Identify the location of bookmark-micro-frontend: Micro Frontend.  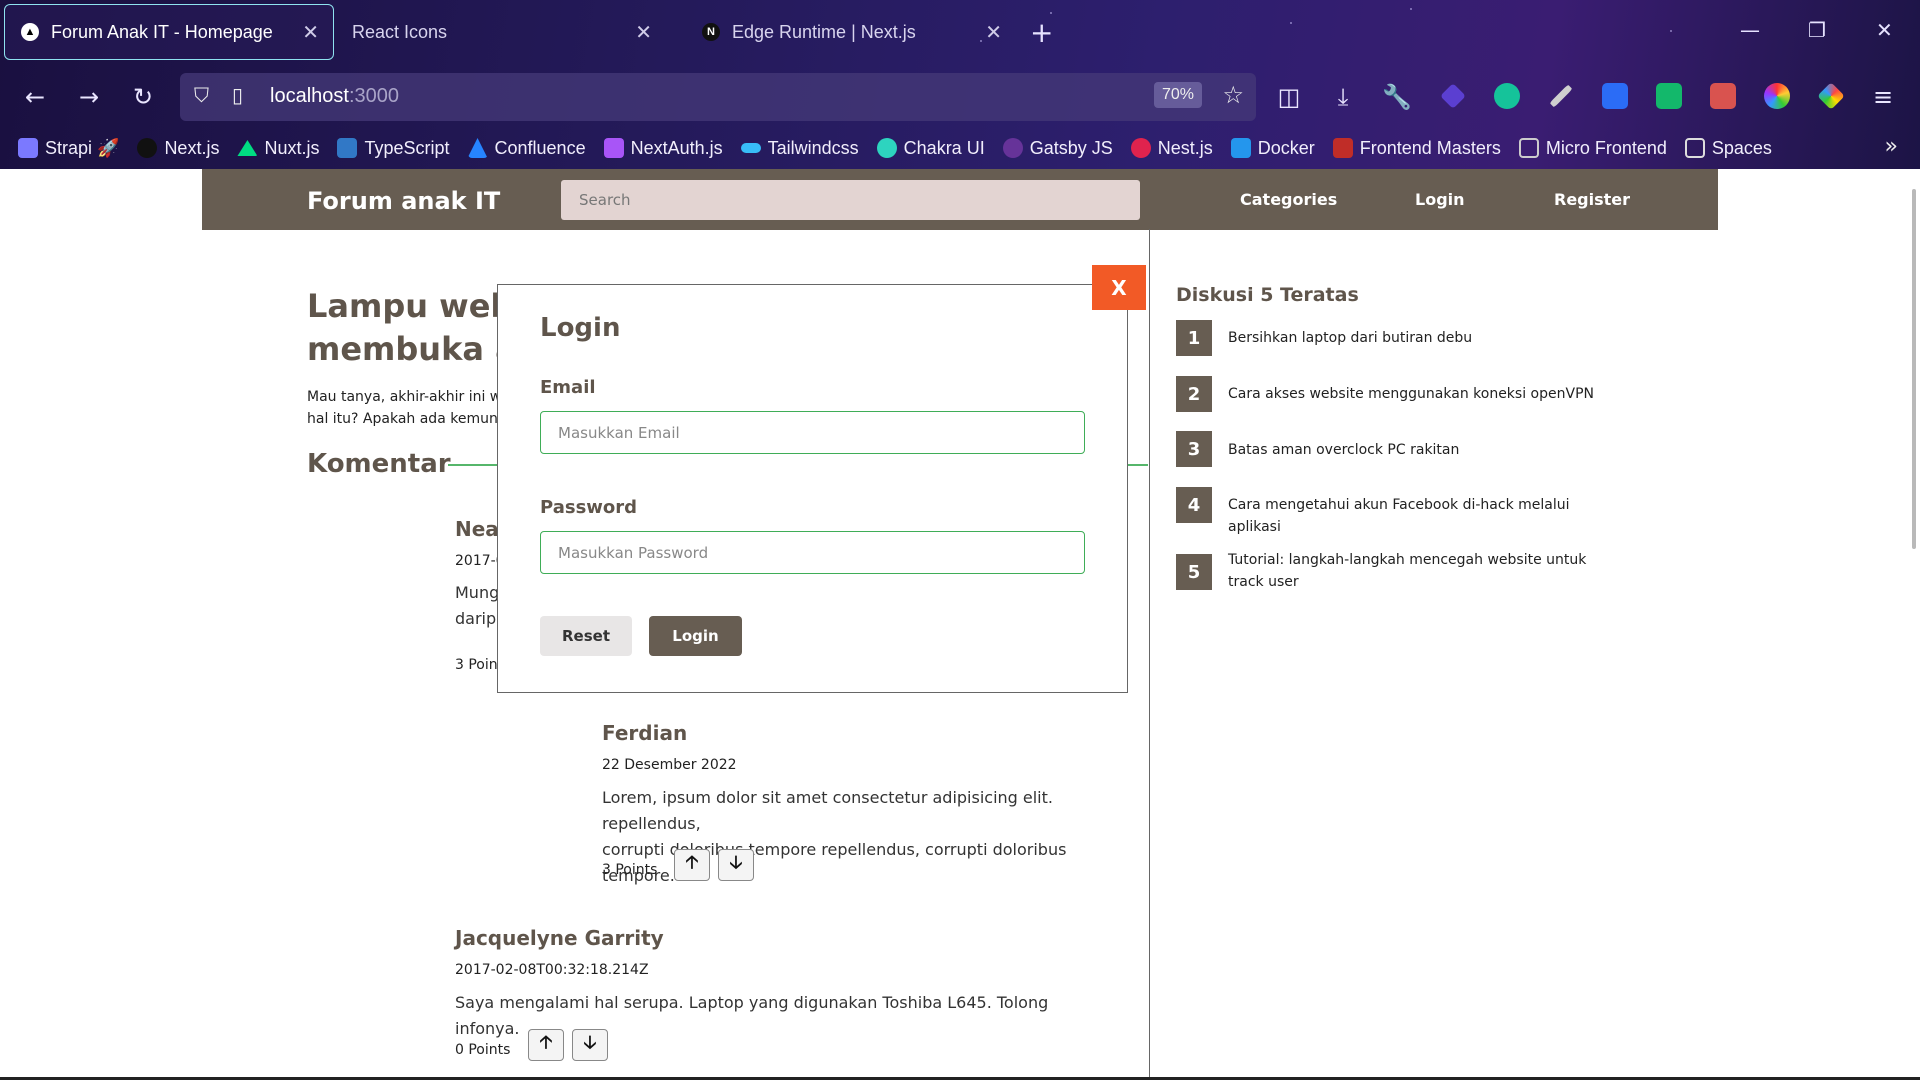
(1592, 148).